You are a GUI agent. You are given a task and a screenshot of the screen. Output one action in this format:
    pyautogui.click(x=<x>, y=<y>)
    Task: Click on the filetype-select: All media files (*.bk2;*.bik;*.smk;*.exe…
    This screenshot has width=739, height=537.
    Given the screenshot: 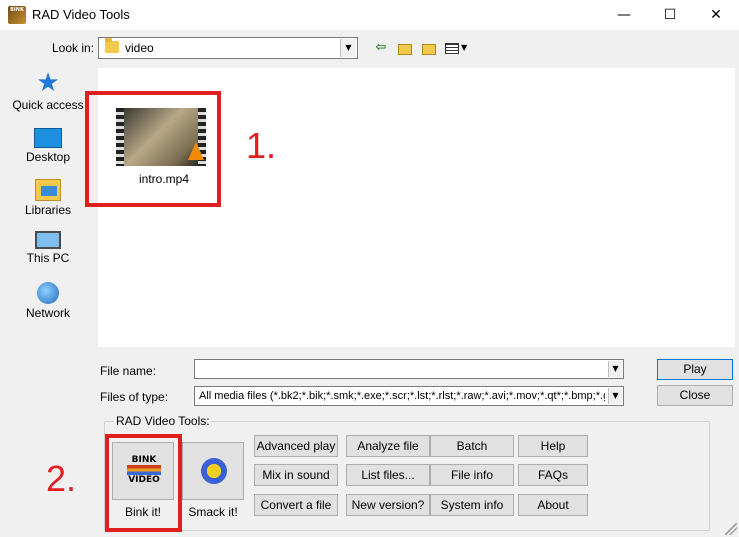 What is the action you would take?
    pyautogui.click(x=409, y=396)
    